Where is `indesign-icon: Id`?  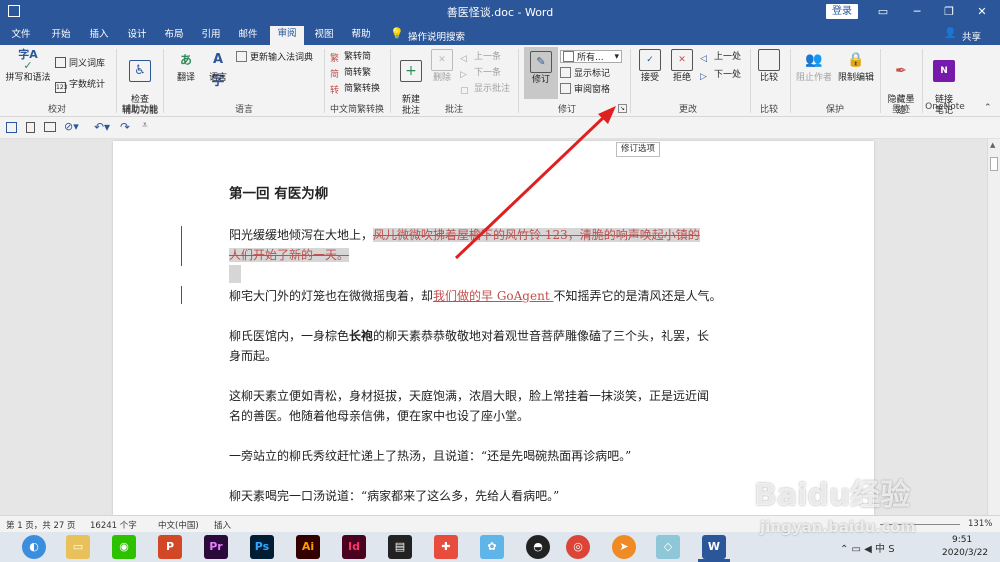
indesign-icon: Id is located at coordinates (354, 547).